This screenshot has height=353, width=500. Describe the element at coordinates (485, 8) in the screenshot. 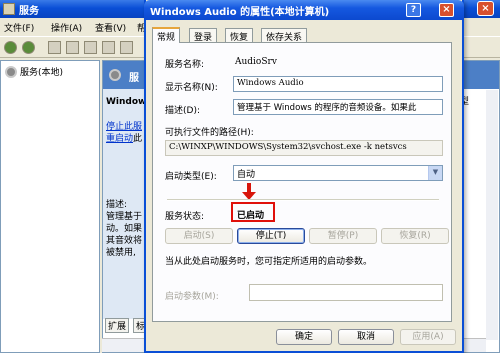

I see `services-close-button: ×` at that location.